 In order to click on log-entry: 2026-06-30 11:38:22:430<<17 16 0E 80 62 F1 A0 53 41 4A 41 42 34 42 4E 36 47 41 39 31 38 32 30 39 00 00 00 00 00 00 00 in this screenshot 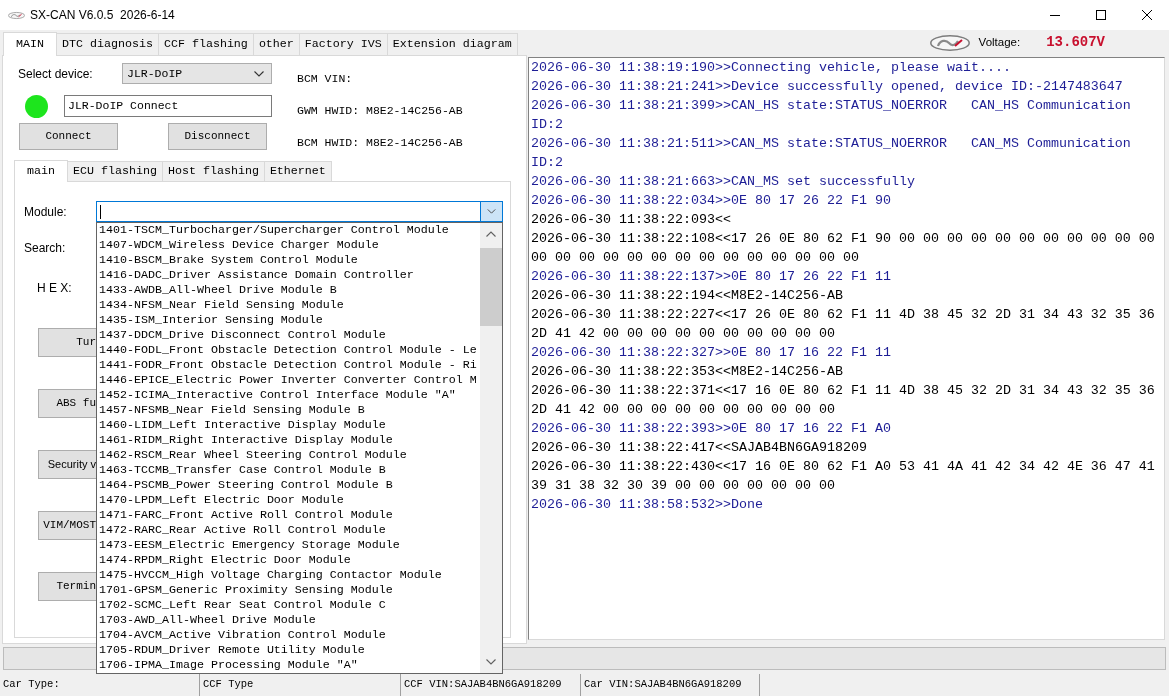, I will do `click(843, 476)`.